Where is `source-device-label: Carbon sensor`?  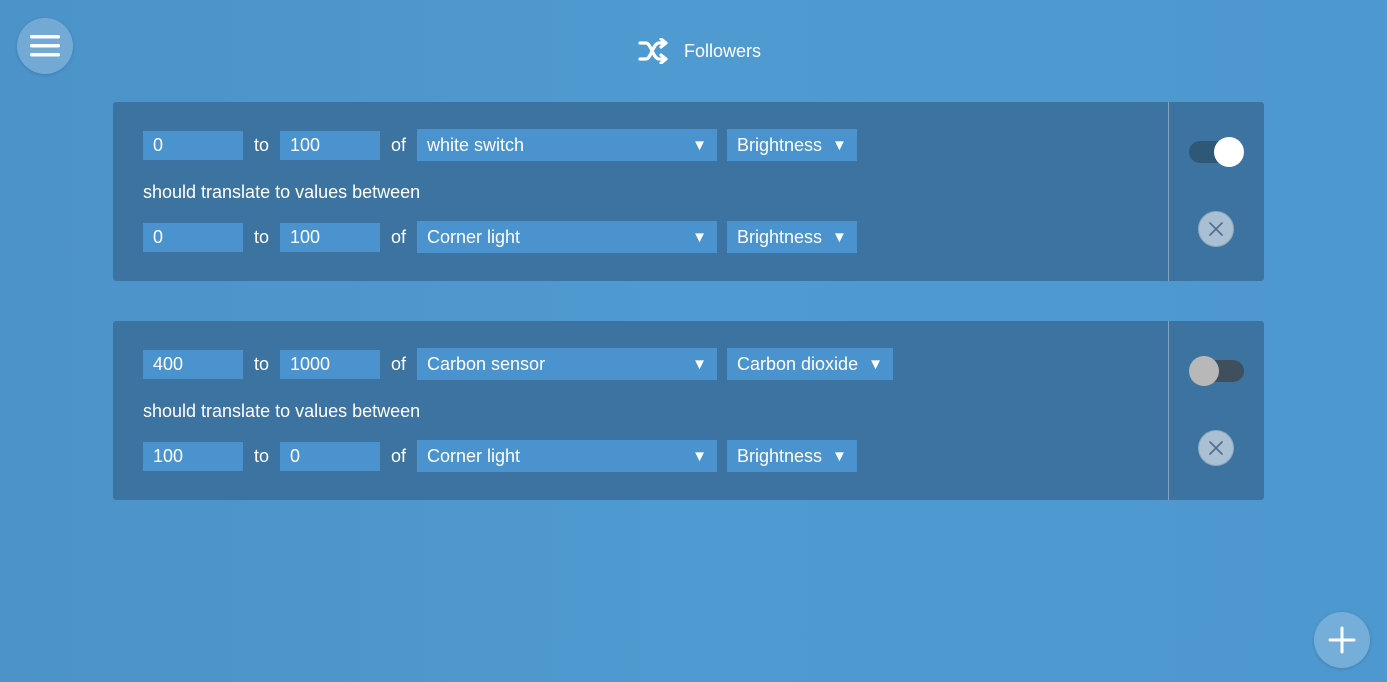 source-device-label: Carbon sensor is located at coordinates (486, 363).